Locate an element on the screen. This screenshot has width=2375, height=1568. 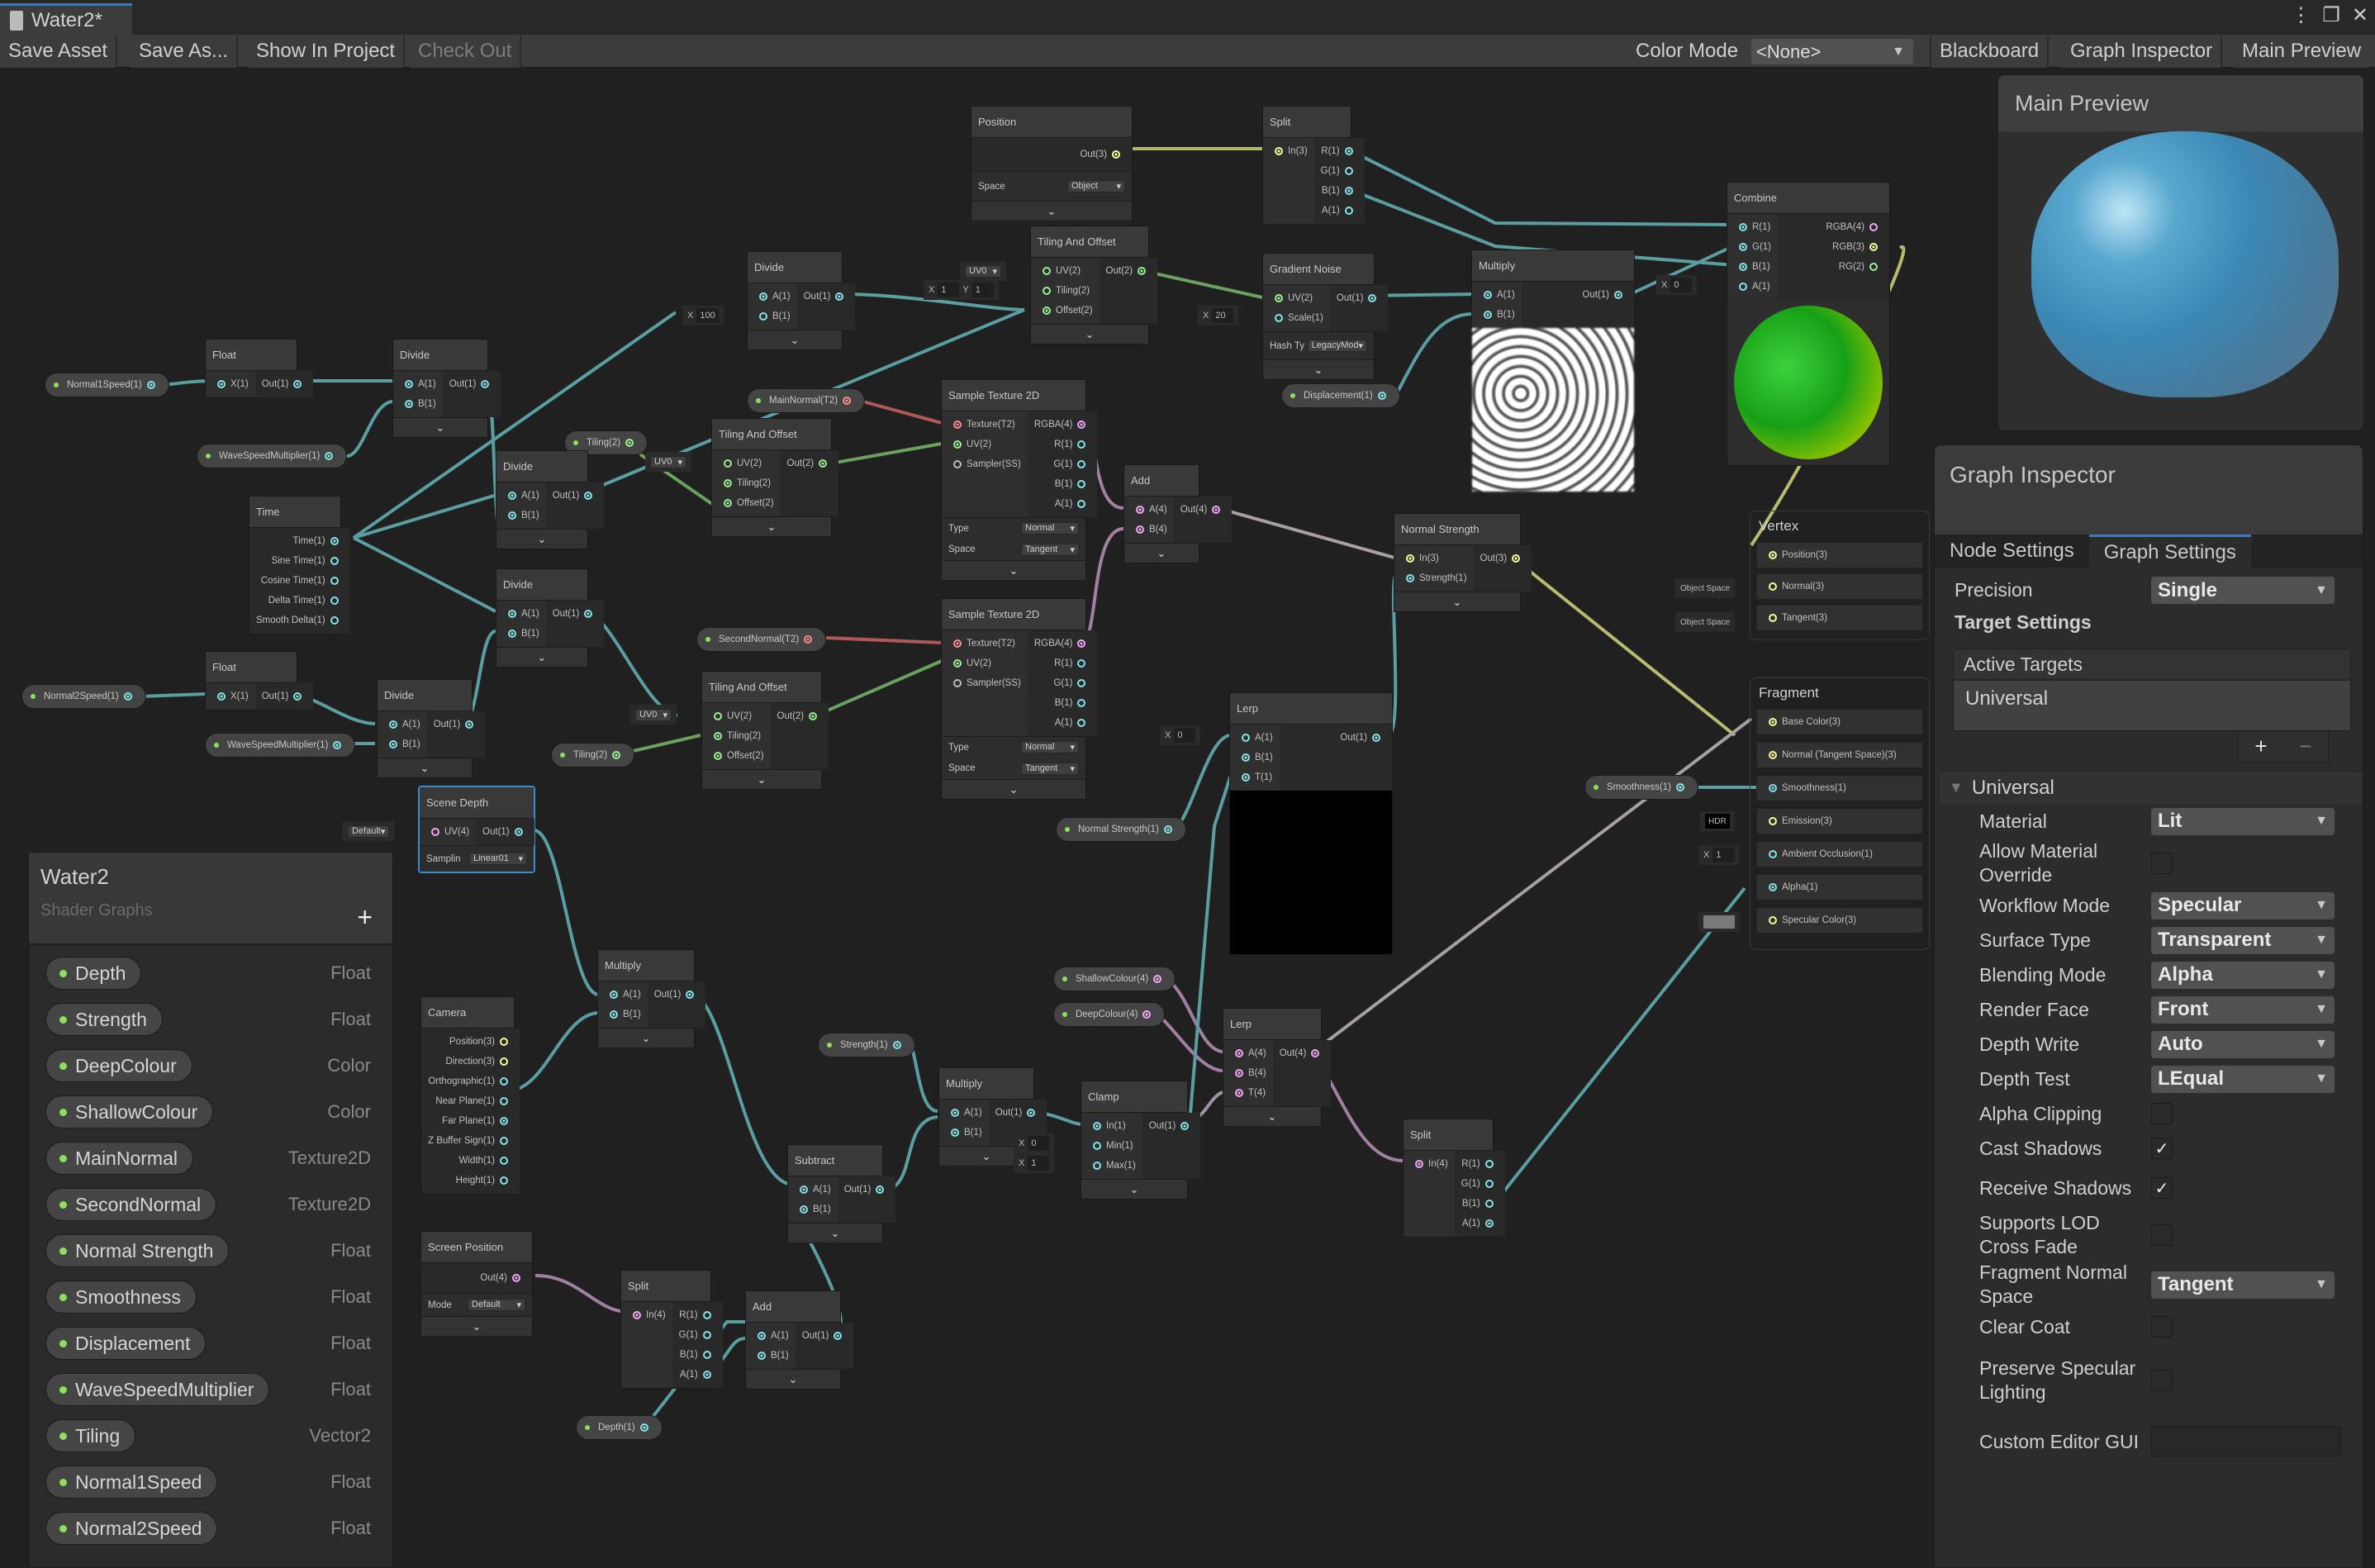
property-node-shallowcolour: ShallowColour(4) is located at coordinates (1114, 979).